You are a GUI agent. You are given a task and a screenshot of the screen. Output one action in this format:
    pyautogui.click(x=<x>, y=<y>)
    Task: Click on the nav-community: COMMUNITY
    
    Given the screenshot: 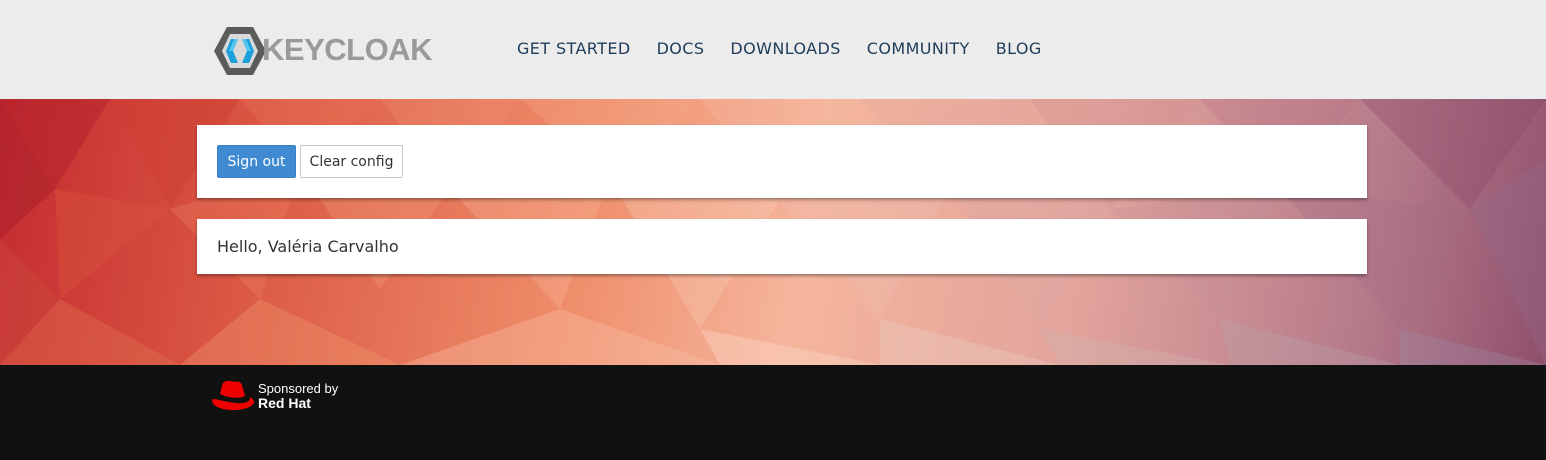 What is the action you would take?
    pyautogui.click(x=918, y=48)
    